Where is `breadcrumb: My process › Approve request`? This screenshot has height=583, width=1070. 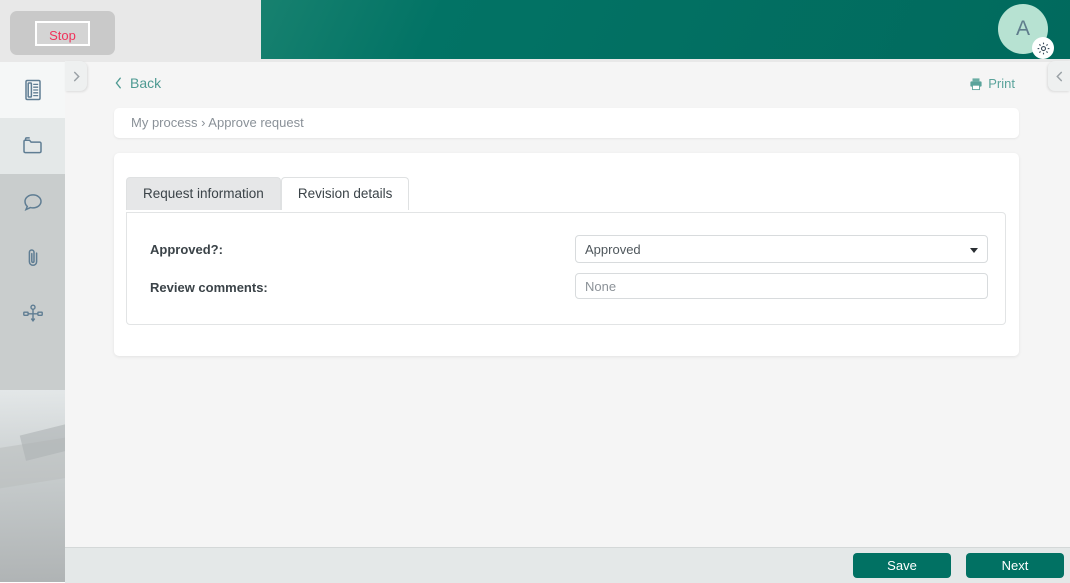
breadcrumb: My process › Approve request is located at coordinates (217, 122).